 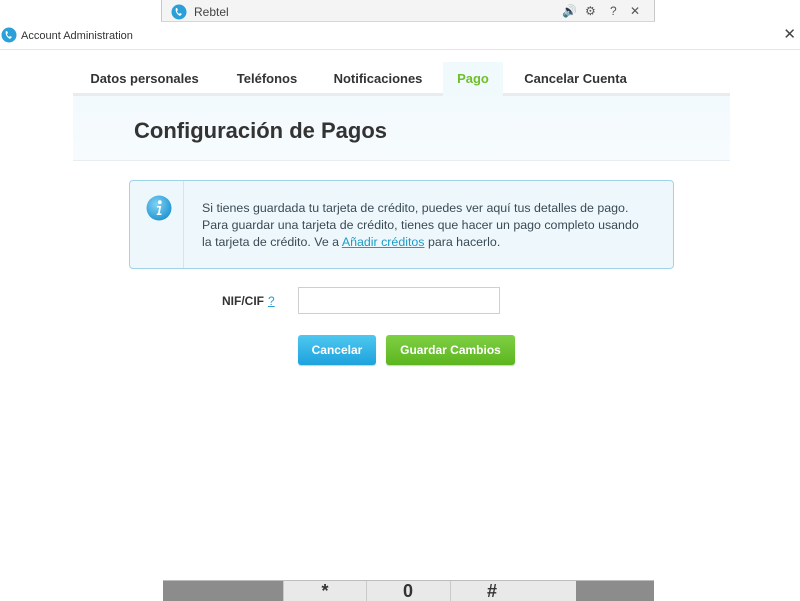 What do you see at coordinates (243, 301) in the screenshot?
I see `nif-cif-label-text: NIF/CIF` at bounding box center [243, 301].